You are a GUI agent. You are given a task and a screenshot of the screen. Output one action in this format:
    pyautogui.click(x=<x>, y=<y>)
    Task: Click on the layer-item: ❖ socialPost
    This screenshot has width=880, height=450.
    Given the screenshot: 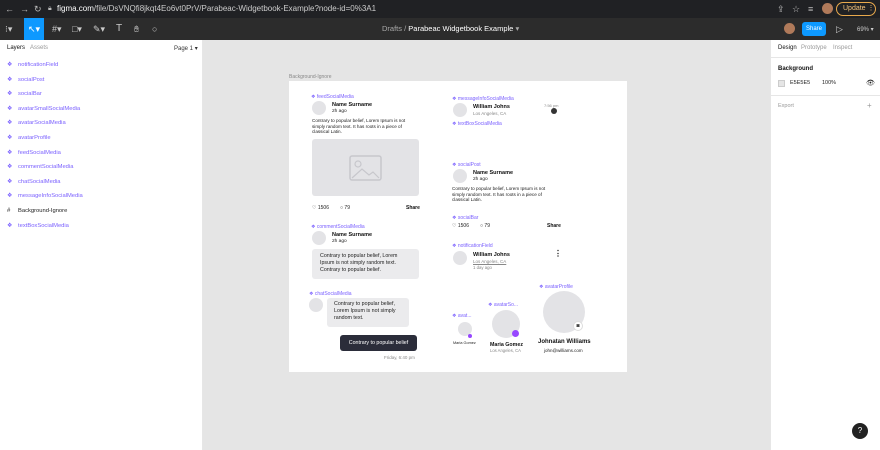 What is the action you would take?
    pyautogui.click(x=25, y=80)
    